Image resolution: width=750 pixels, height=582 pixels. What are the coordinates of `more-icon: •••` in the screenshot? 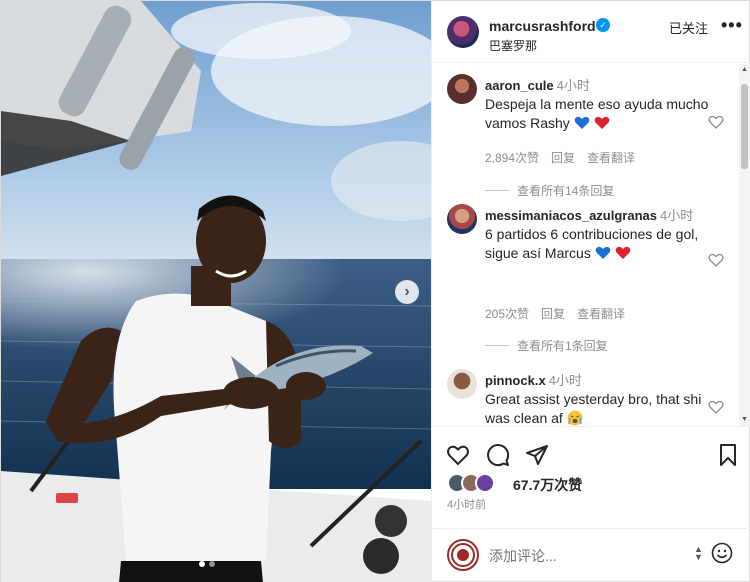 It's located at (732, 25).